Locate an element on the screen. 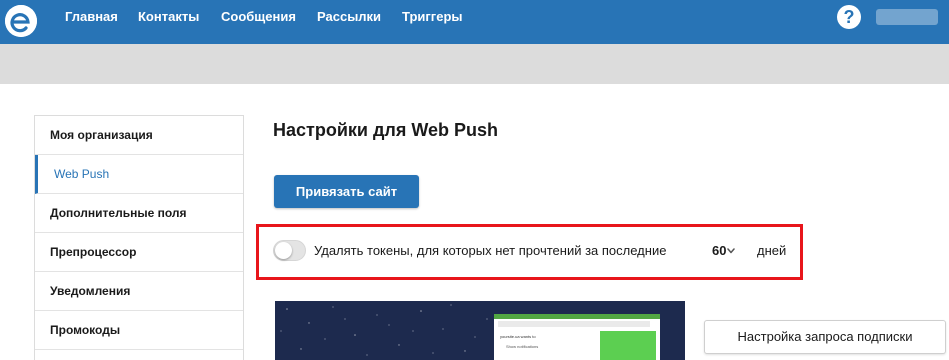 The height and width of the screenshot is (360, 949). popup-url-bar is located at coordinates (574, 324).